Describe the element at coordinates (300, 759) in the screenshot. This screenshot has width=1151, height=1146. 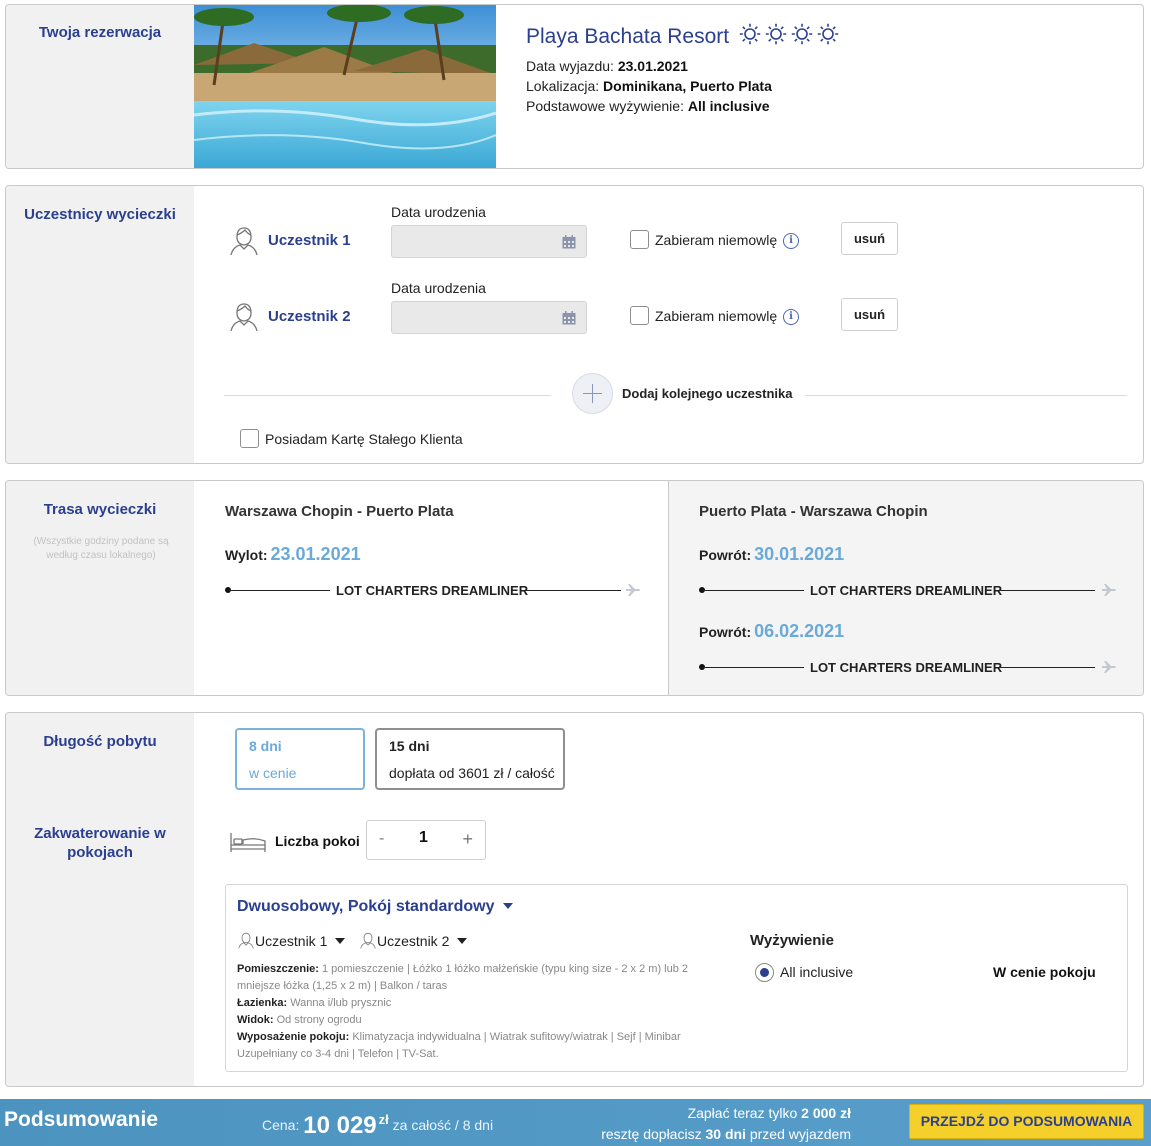
I see `stay-option-8-days: 8 dni w cenie` at that location.